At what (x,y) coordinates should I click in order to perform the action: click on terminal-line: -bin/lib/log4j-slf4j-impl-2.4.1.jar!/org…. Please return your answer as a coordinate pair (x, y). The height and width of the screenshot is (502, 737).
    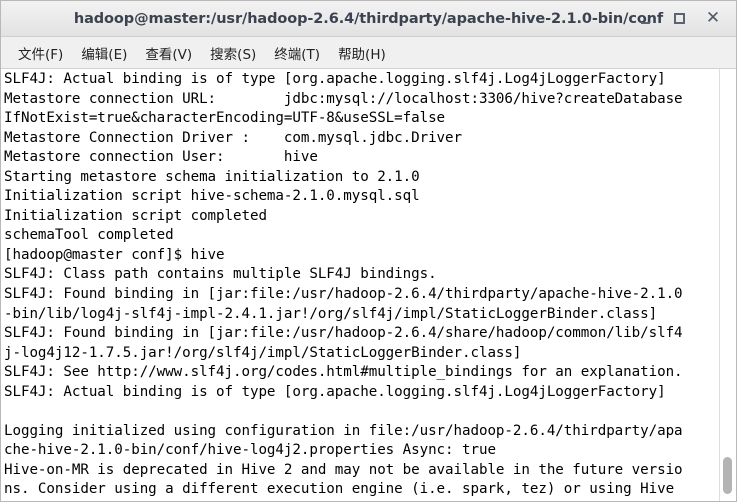
    Looking at the image, I should click on (331, 313).